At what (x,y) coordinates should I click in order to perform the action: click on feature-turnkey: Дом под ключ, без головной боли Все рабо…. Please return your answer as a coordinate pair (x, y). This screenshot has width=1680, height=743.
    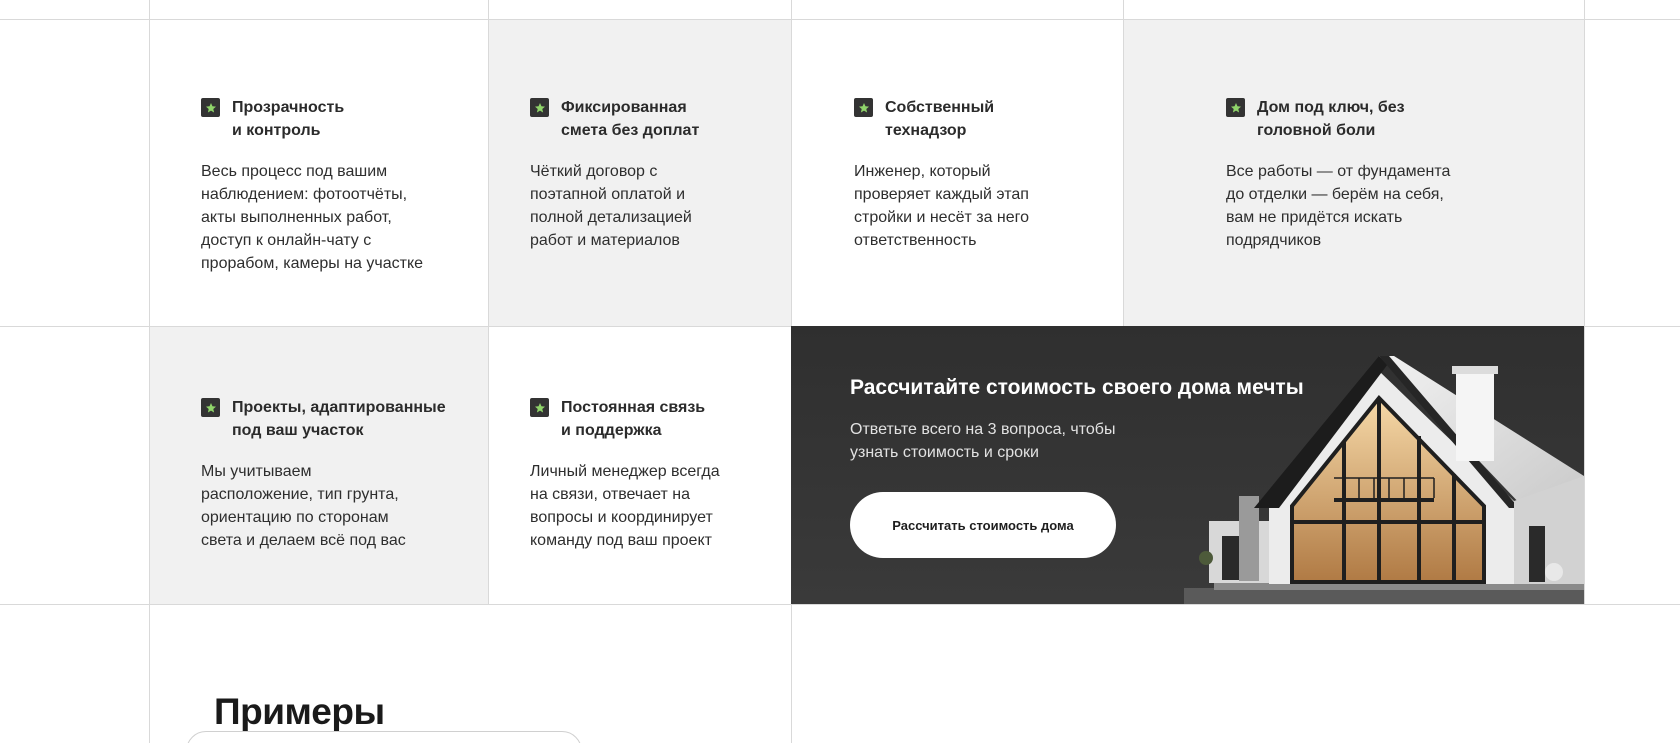
    Looking at the image, I should click on (1338, 174).